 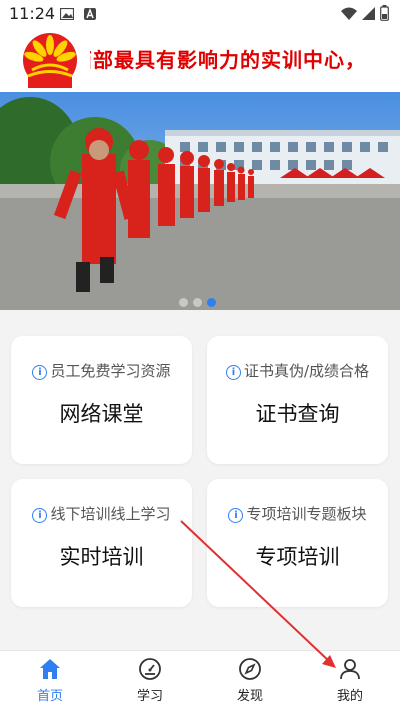 I want to click on card-subtitle: i 线下培训线上学习, so click(x=101, y=513).